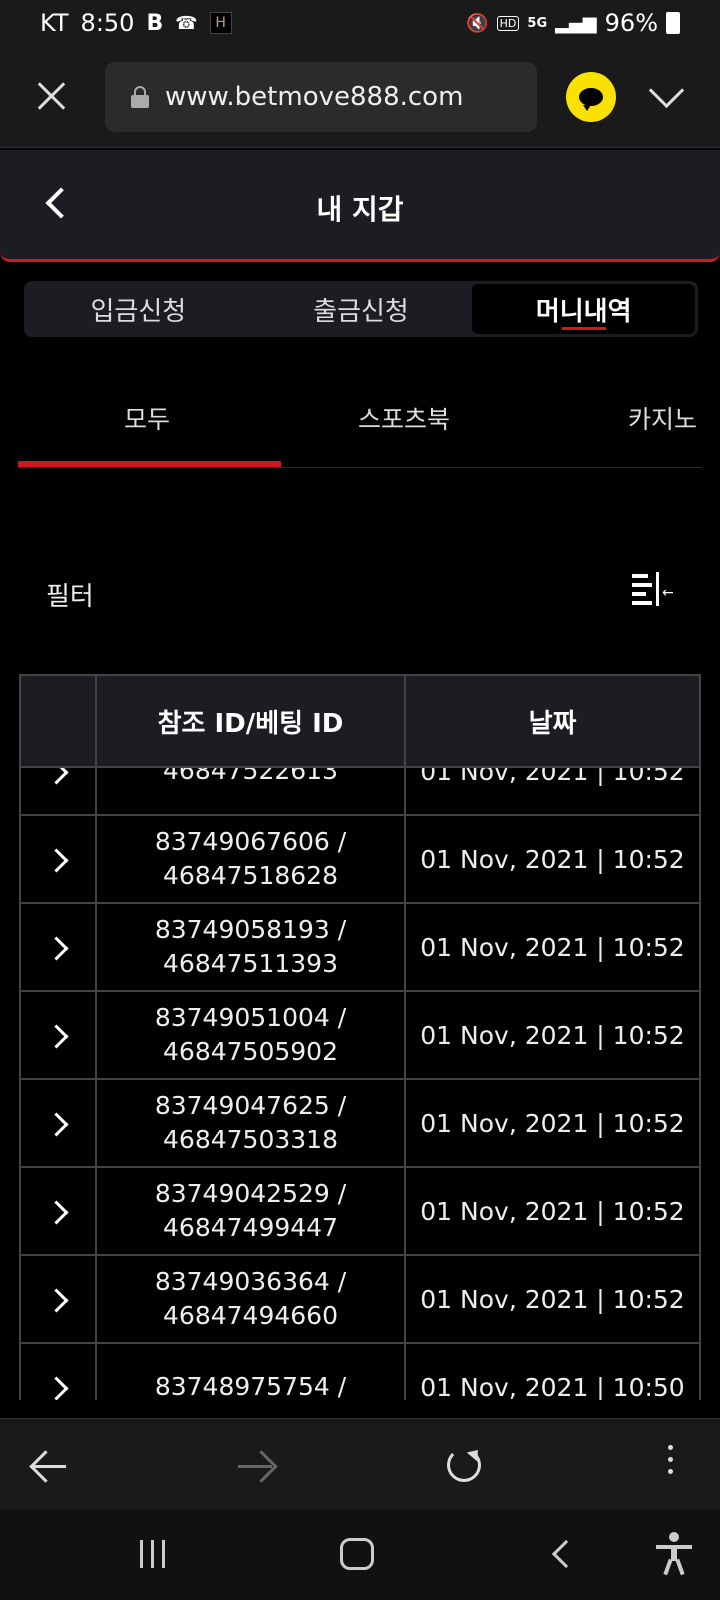 This screenshot has height=1600, width=720. I want to click on home-icon, so click(357, 1554).